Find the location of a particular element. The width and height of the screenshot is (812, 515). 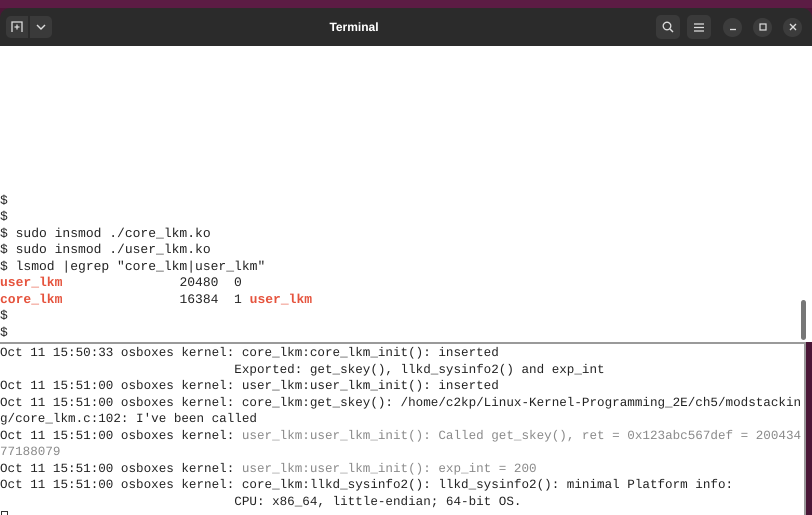

menu-icon is located at coordinates (699, 27).